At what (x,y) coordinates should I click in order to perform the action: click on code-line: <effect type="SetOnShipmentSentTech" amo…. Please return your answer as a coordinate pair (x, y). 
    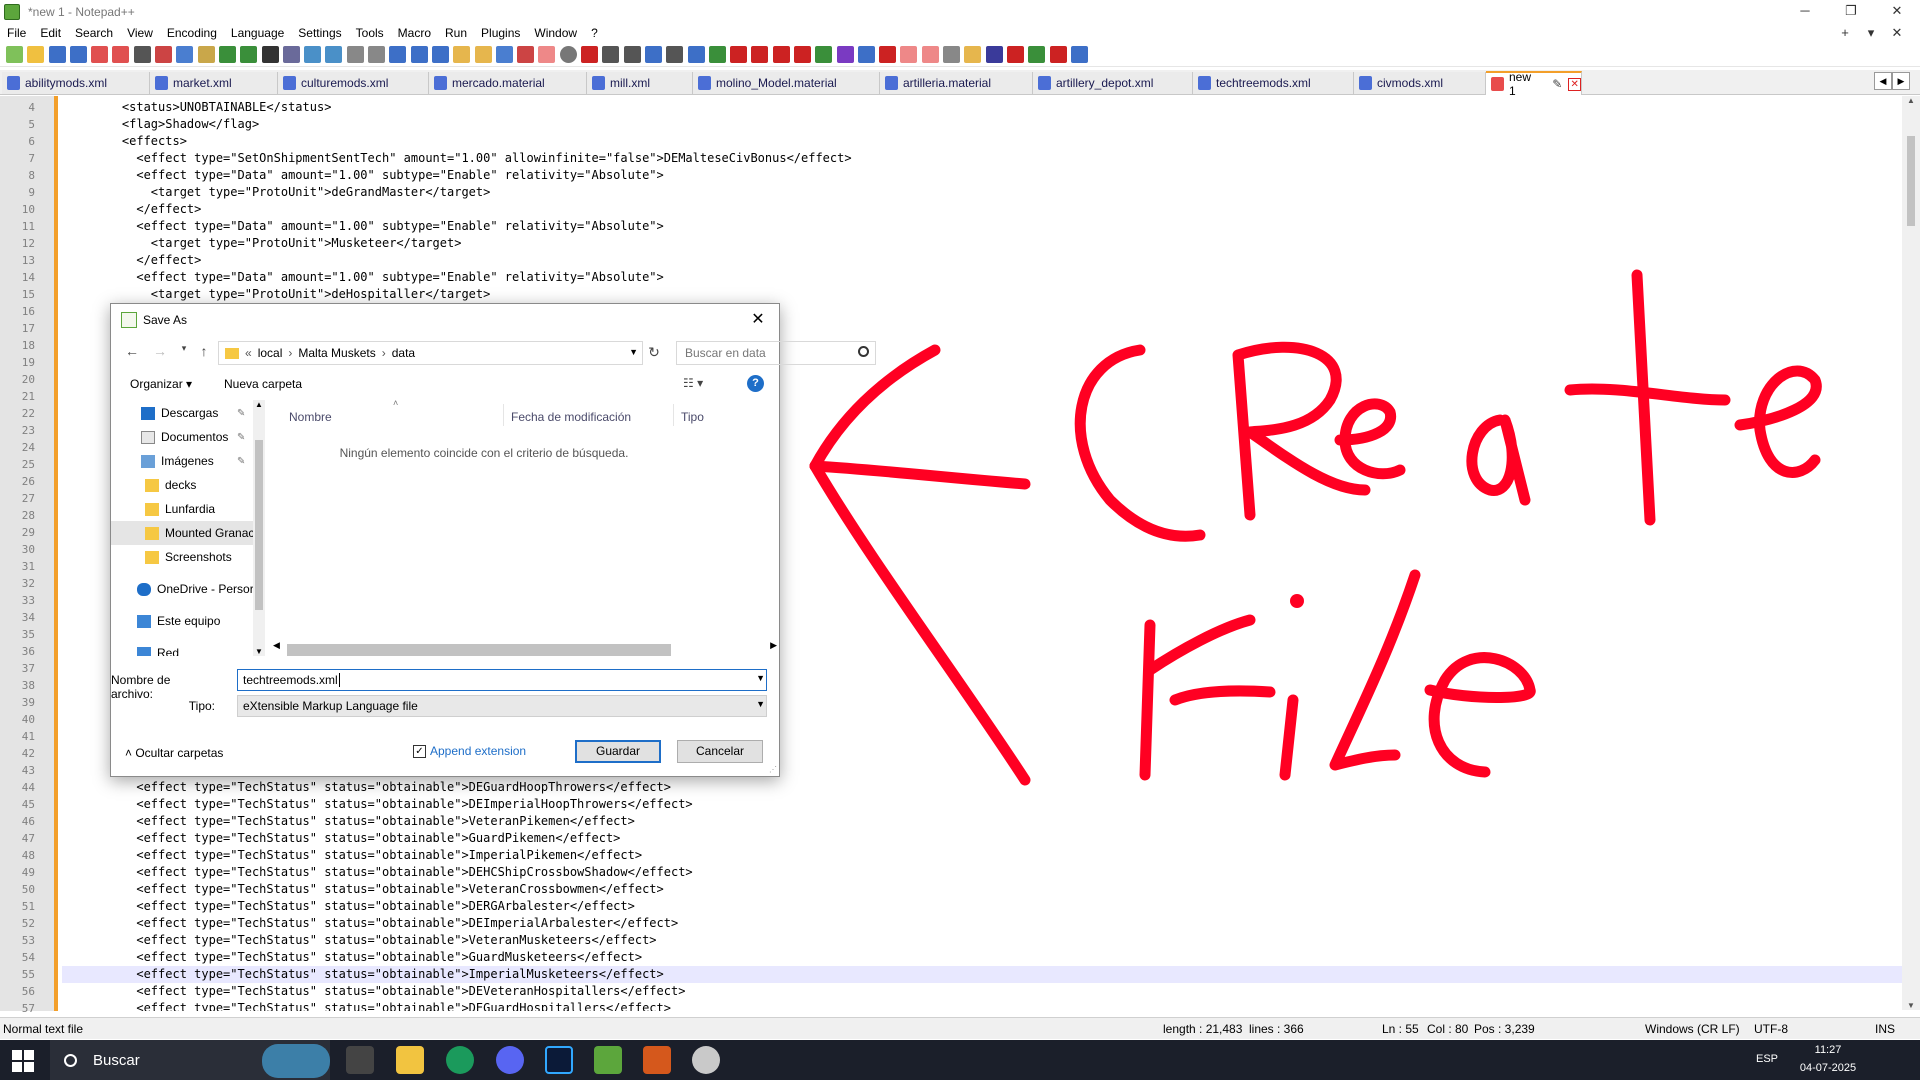
    Looking at the image, I should click on (982, 158).